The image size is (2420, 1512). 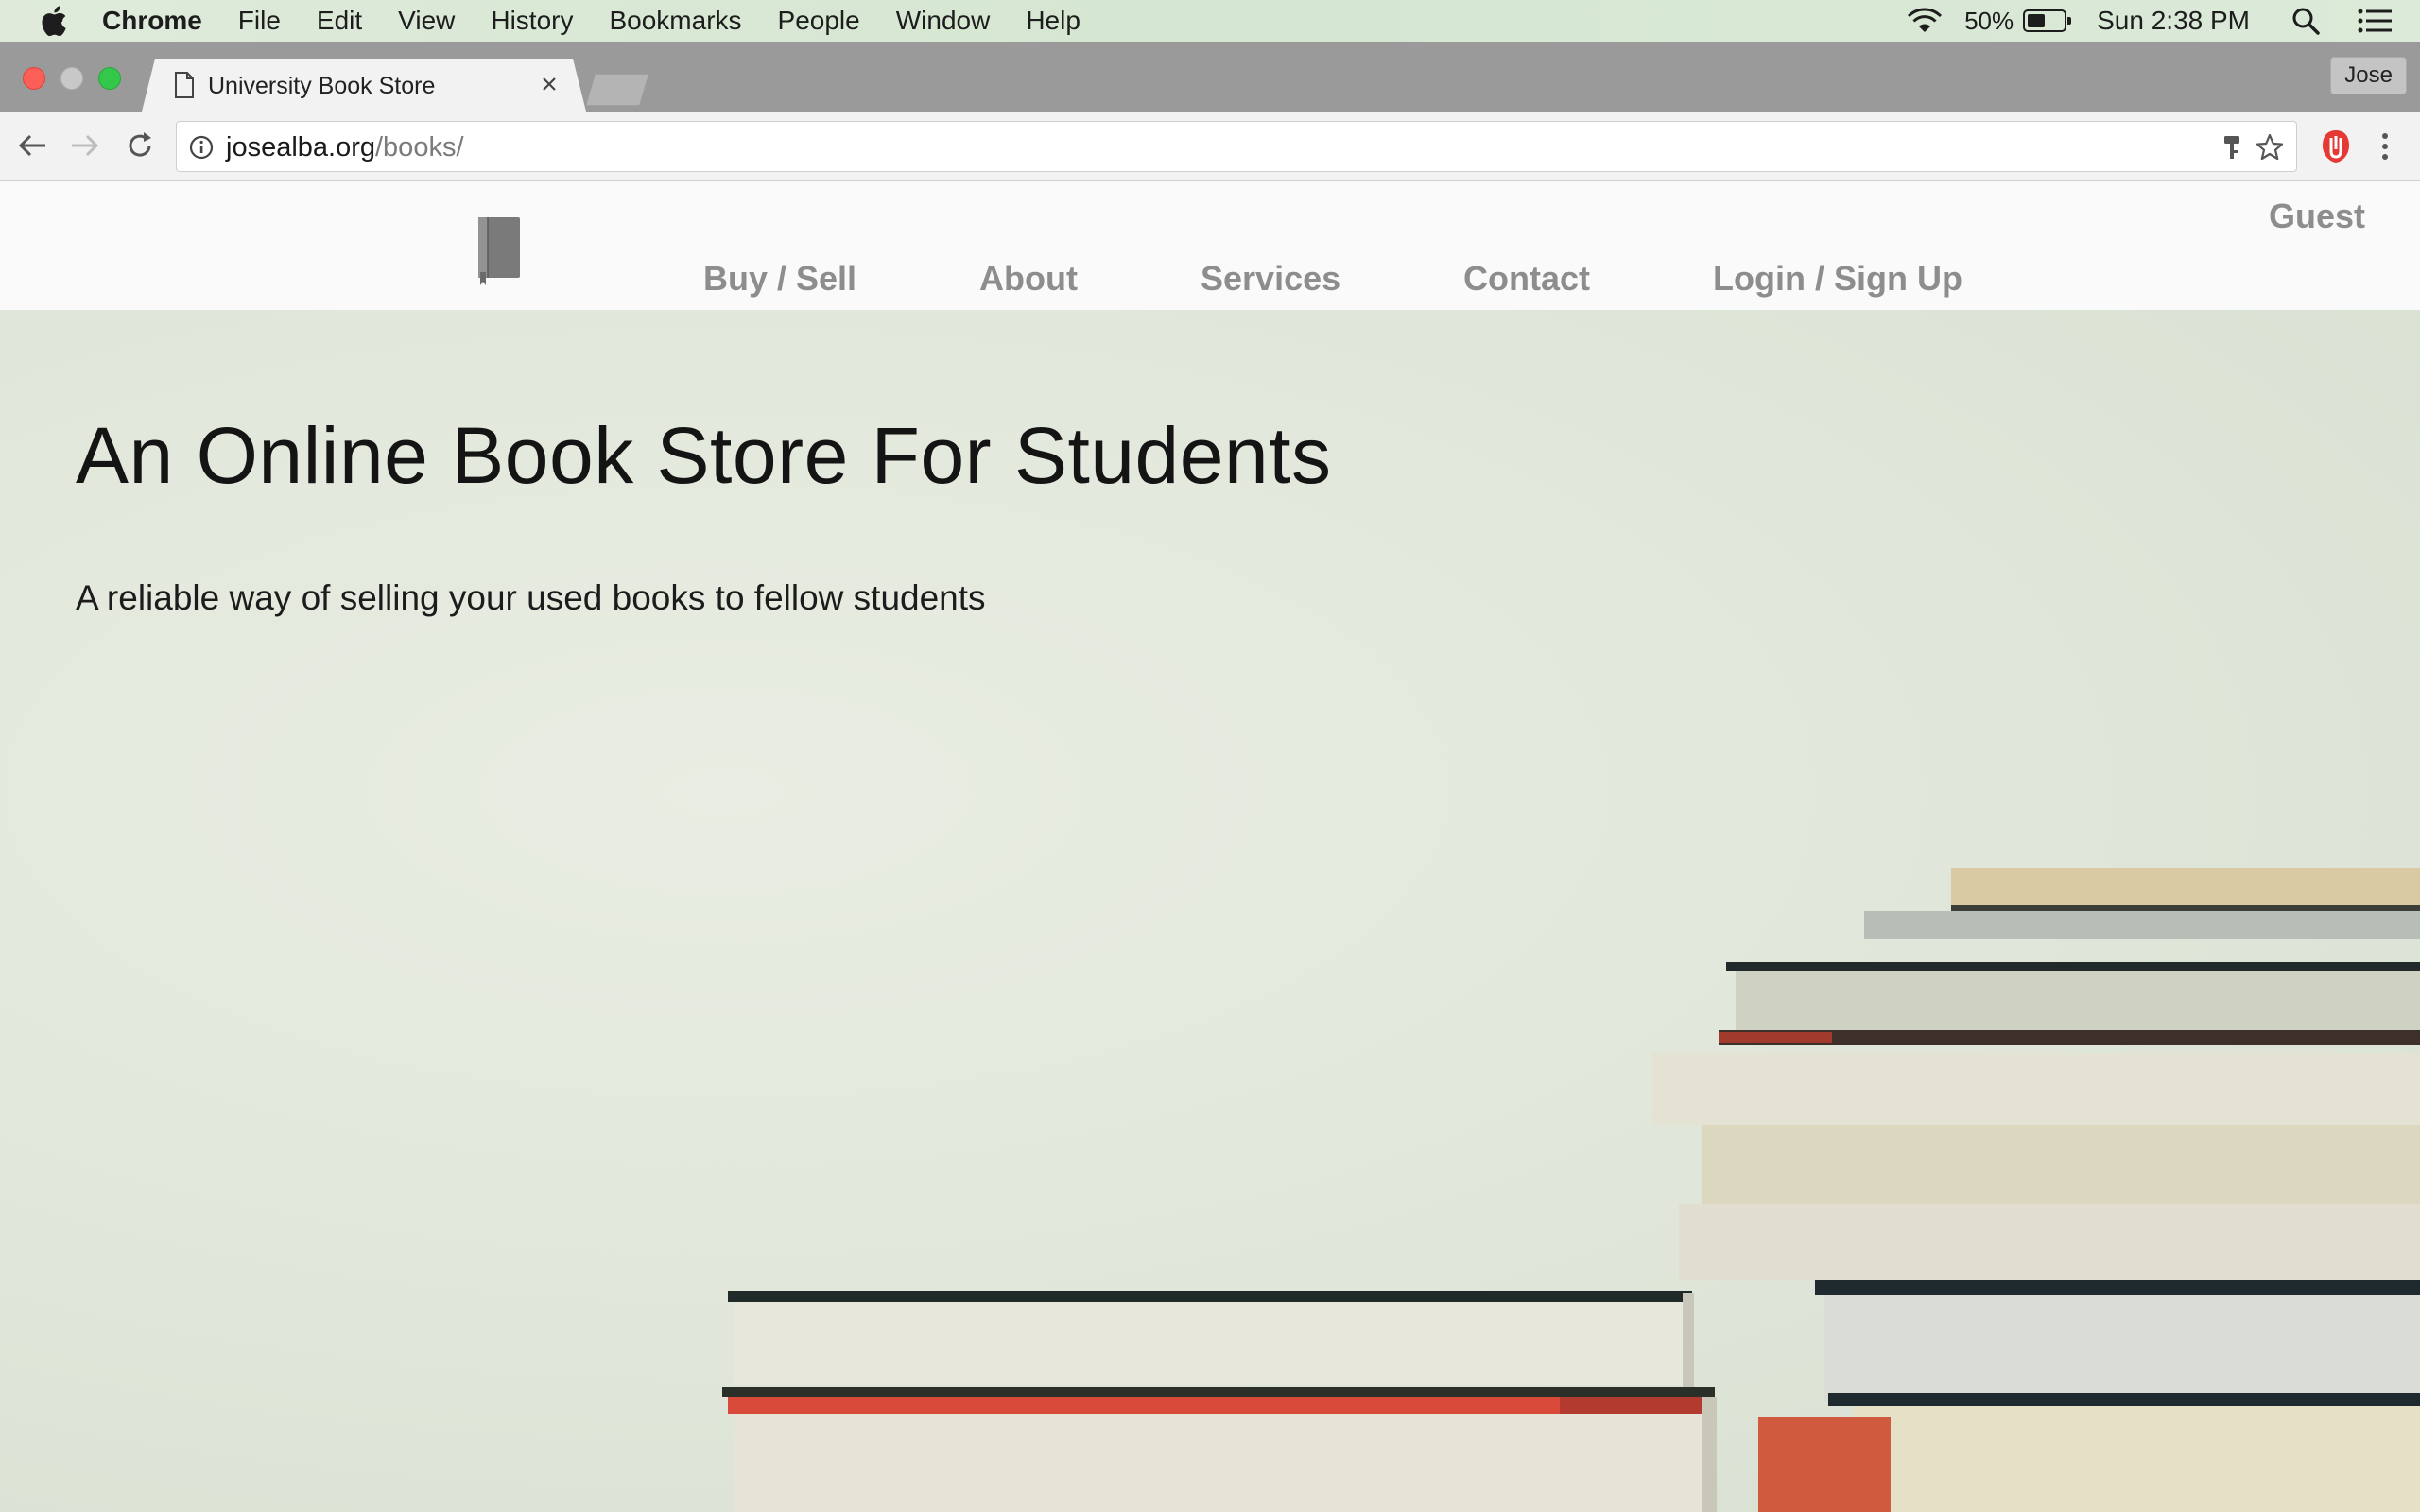 I want to click on menu-file: File, so click(x=259, y=21).